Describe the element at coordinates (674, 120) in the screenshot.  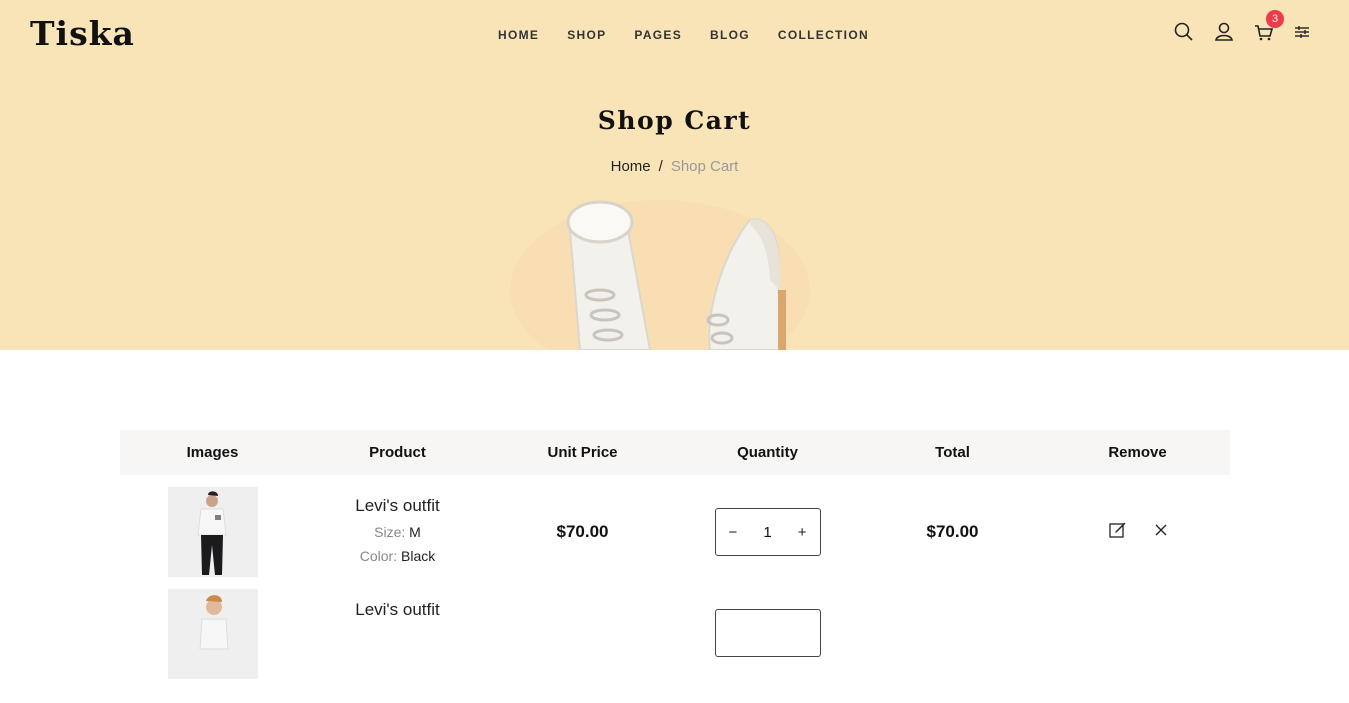
I see `page-title: Shop Cart` at that location.